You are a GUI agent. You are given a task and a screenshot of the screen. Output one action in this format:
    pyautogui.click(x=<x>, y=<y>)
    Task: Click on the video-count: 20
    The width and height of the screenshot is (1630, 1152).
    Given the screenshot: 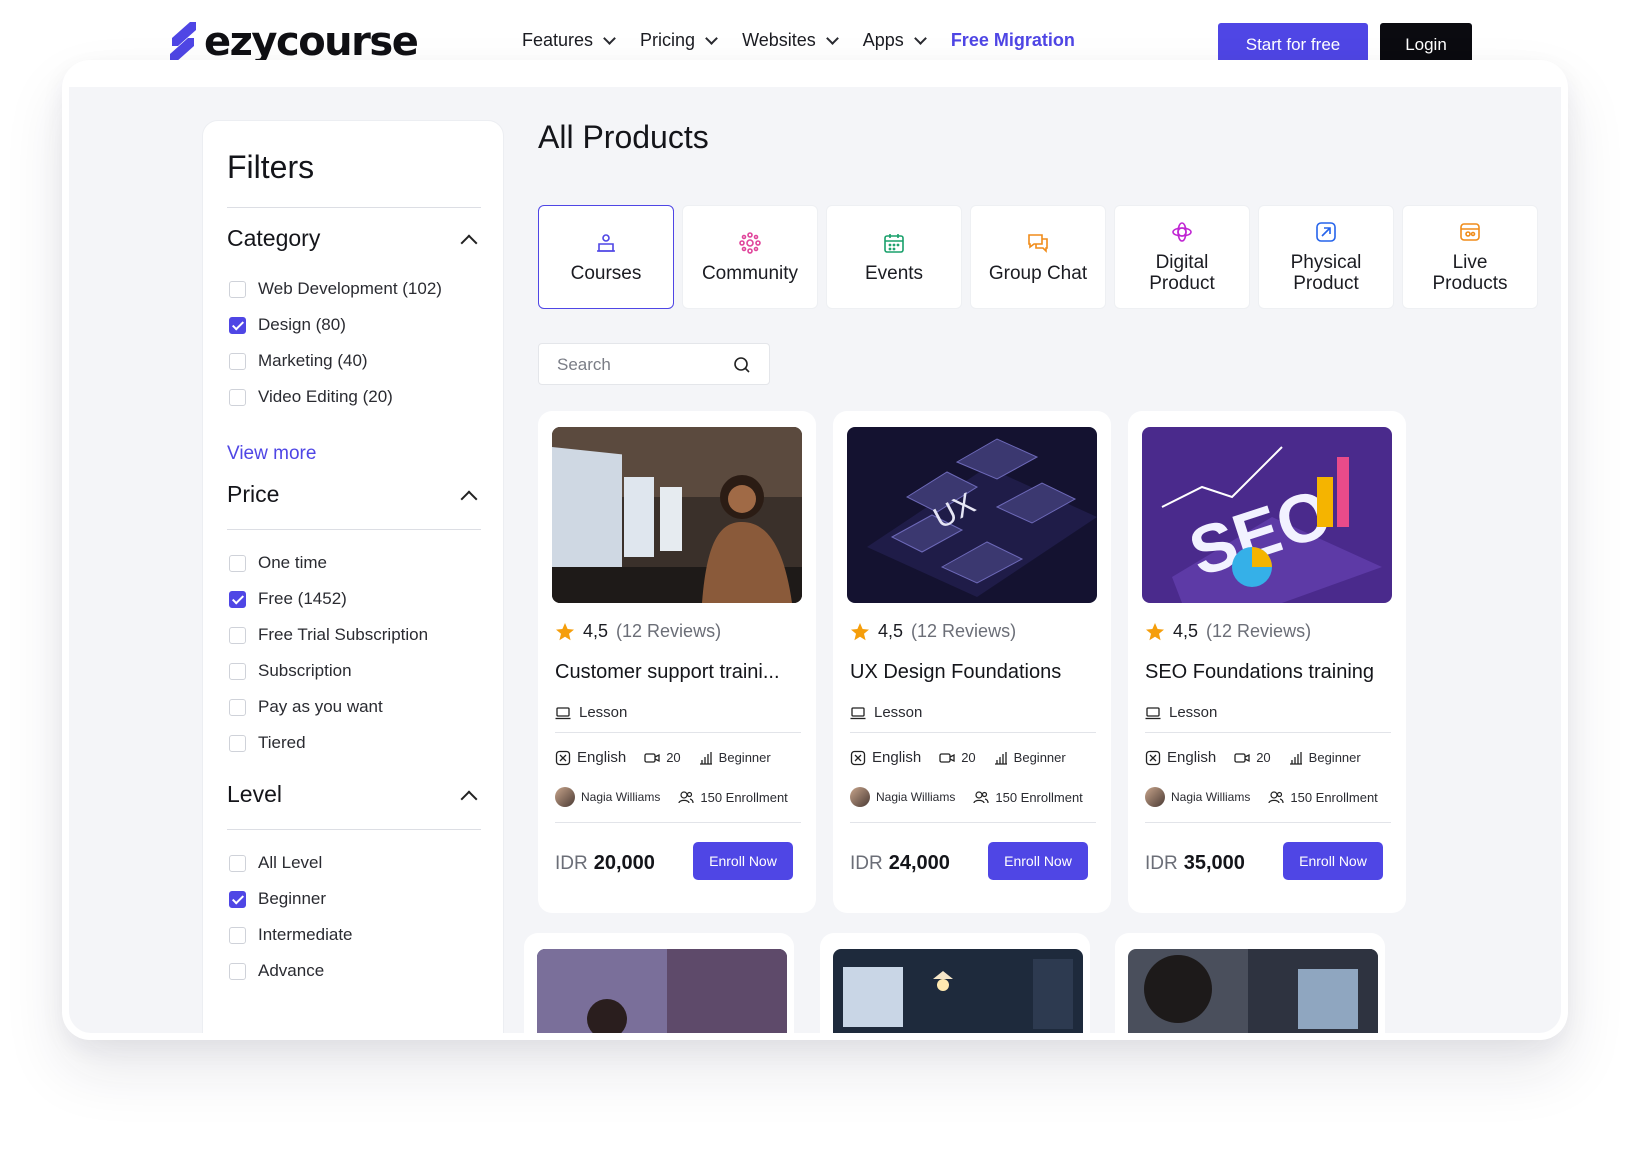 What is the action you would take?
    pyautogui.click(x=673, y=757)
    